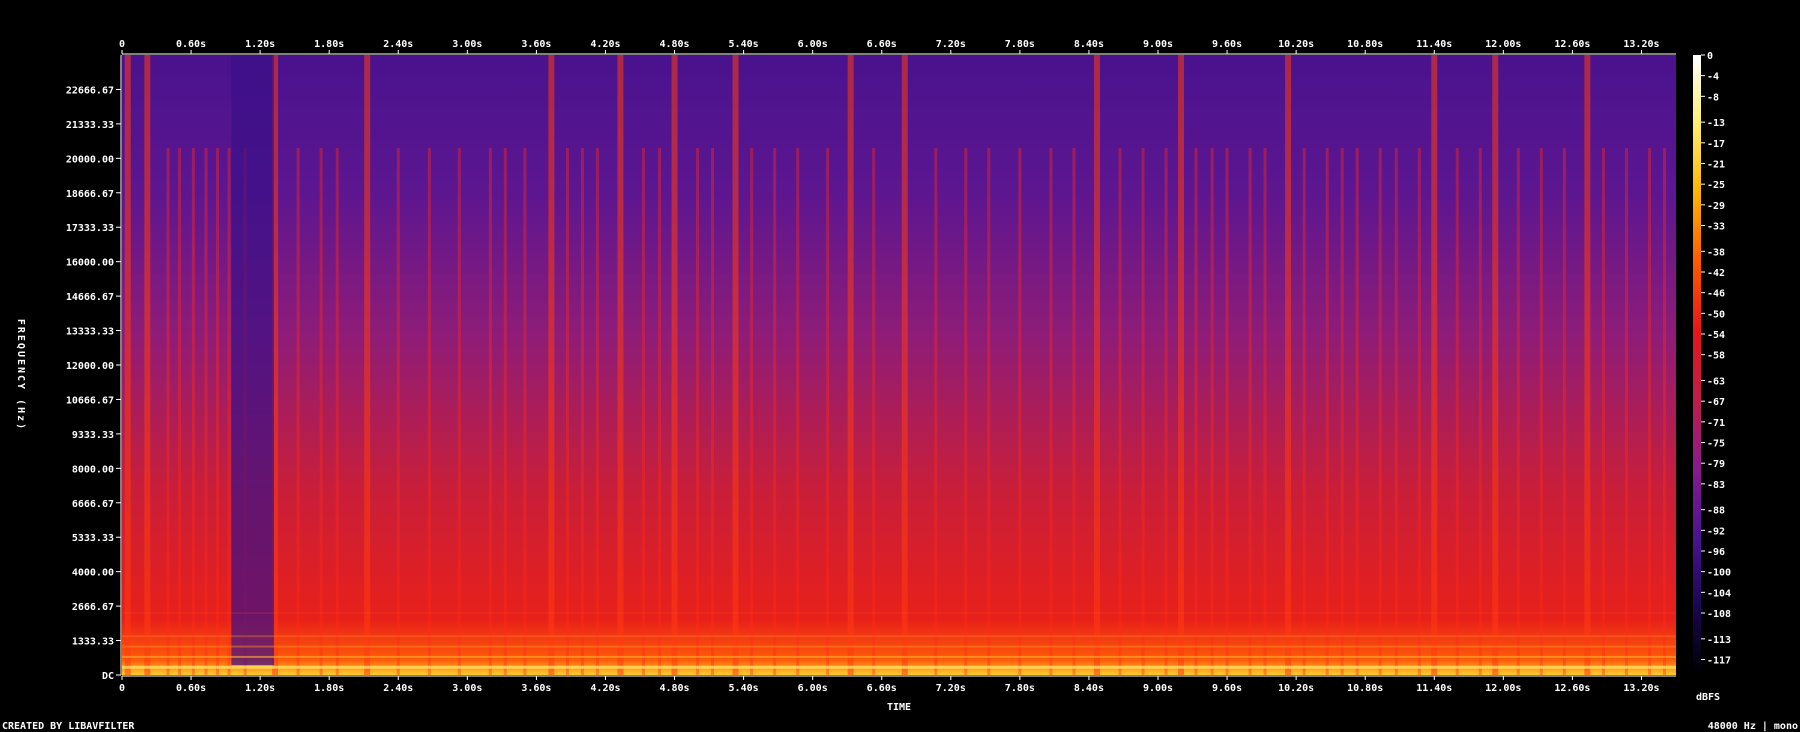 The height and width of the screenshot is (732, 1800). Describe the element at coordinates (1753, 726) in the screenshot. I see `footer-sample-info: 48000 Hz | mono` at that location.